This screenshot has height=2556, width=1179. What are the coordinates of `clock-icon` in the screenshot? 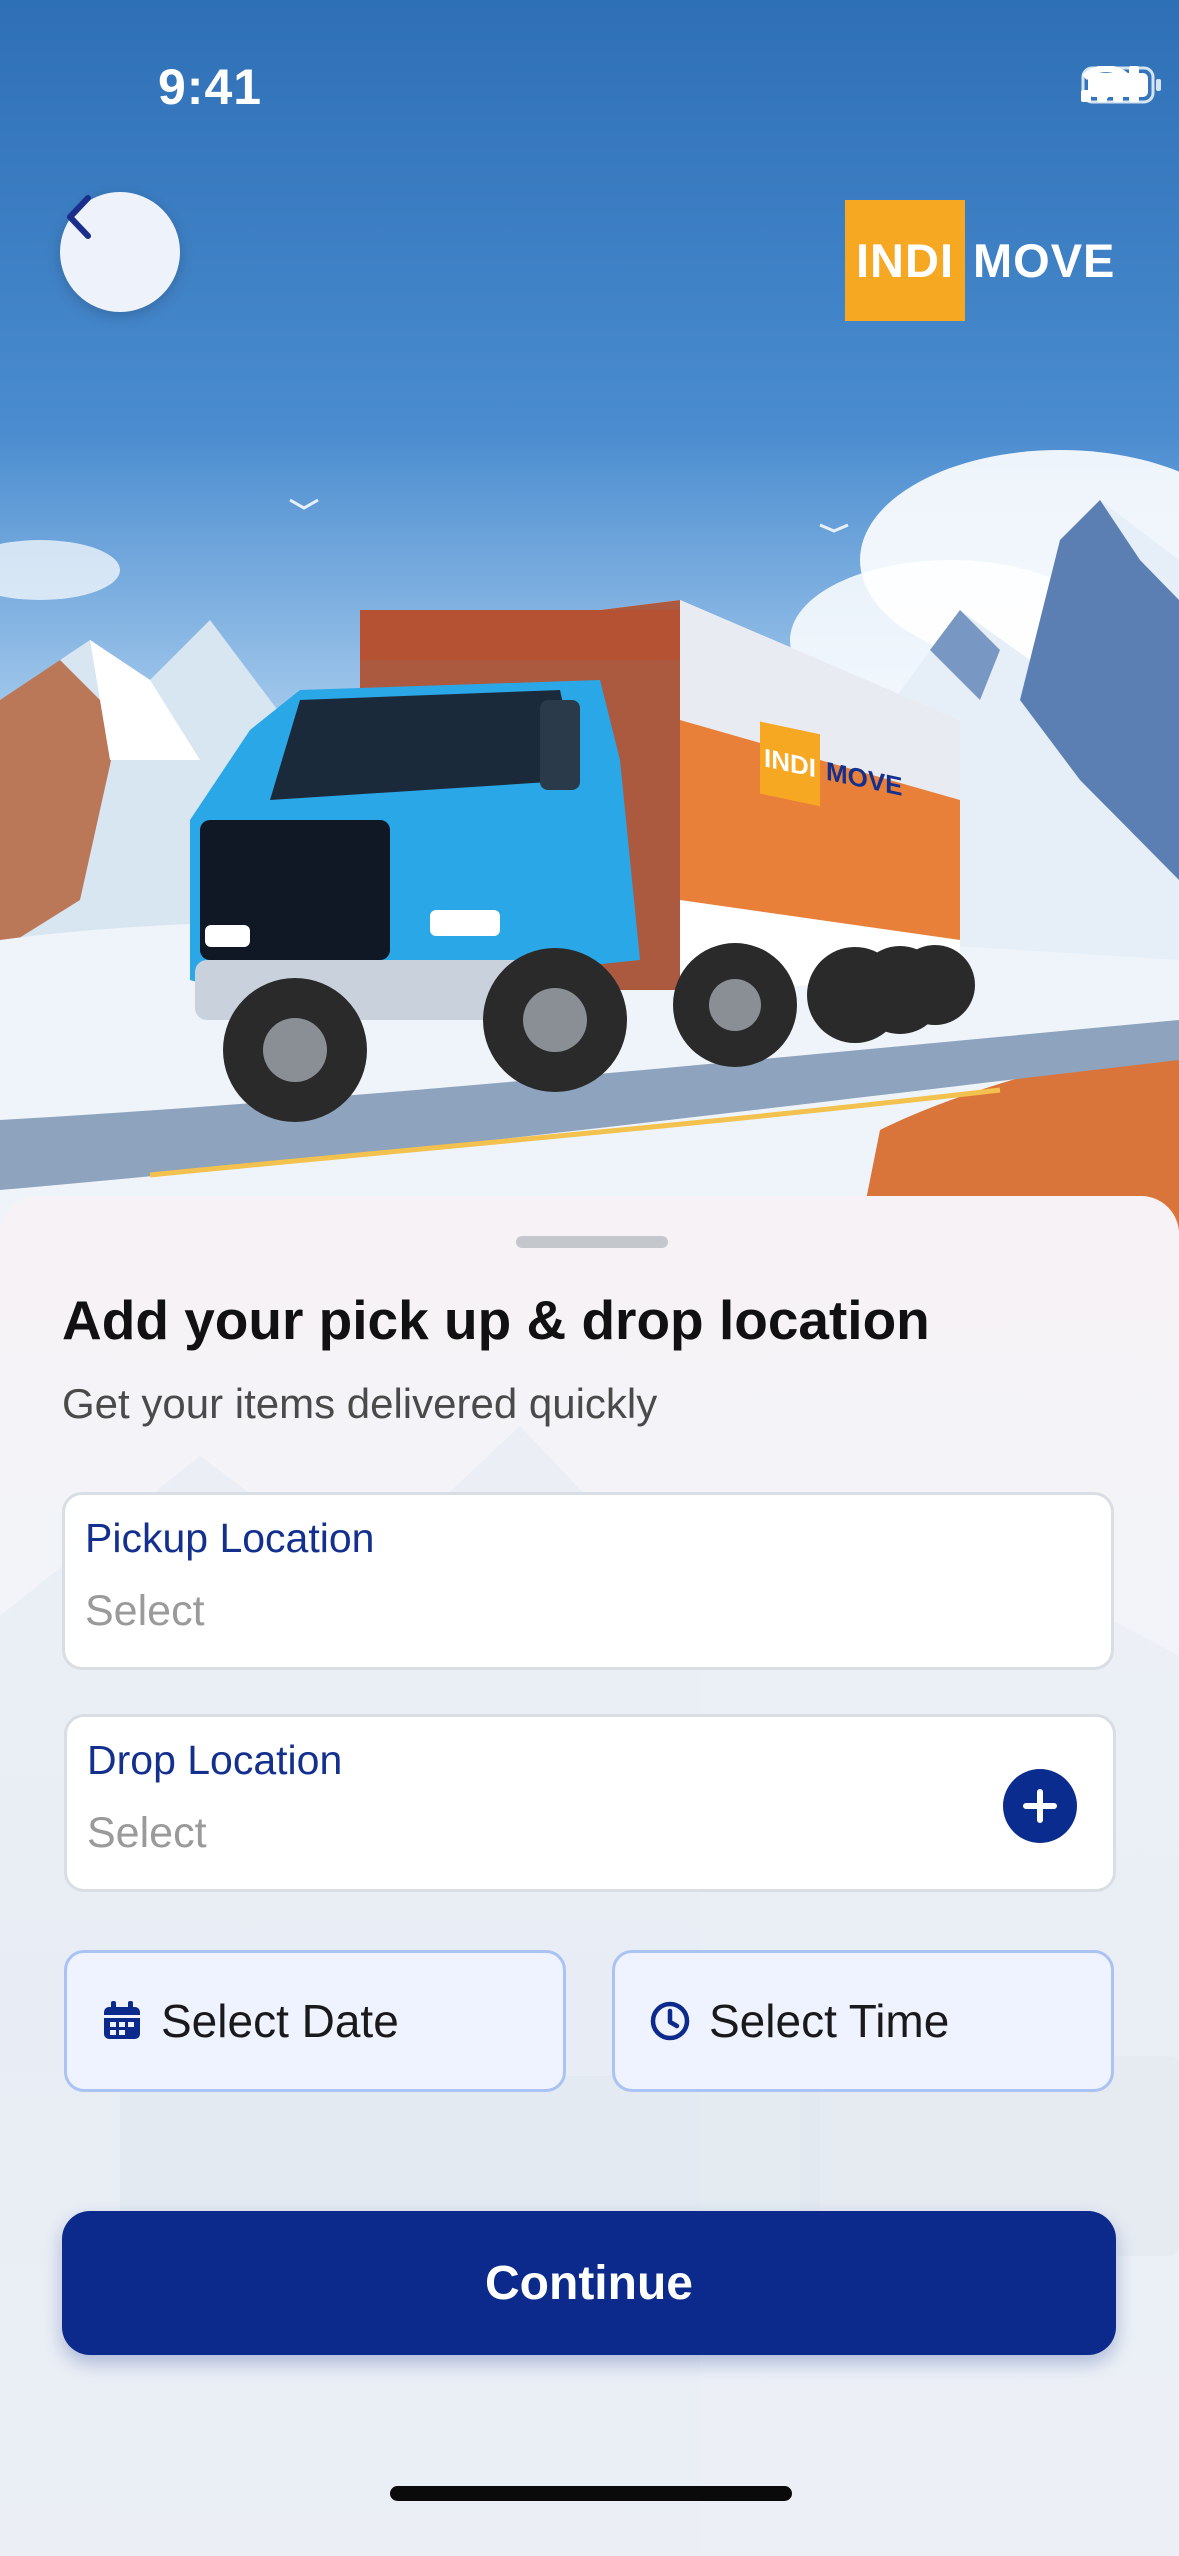 It's located at (670, 2021).